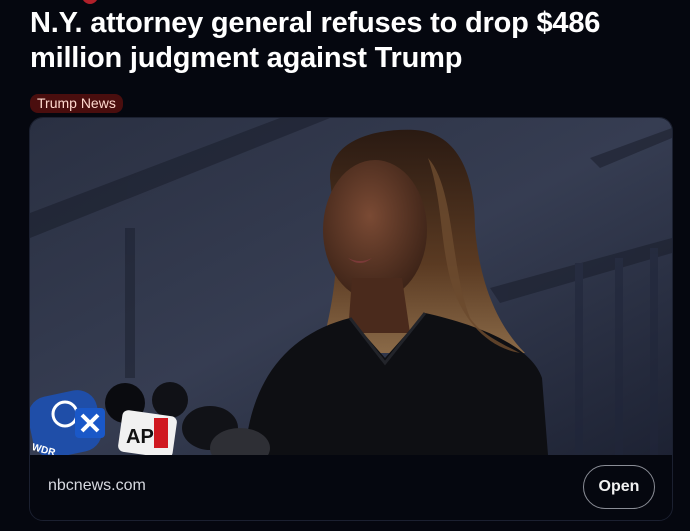 The height and width of the screenshot is (531, 690). I want to click on open-button: Open, so click(619, 487).